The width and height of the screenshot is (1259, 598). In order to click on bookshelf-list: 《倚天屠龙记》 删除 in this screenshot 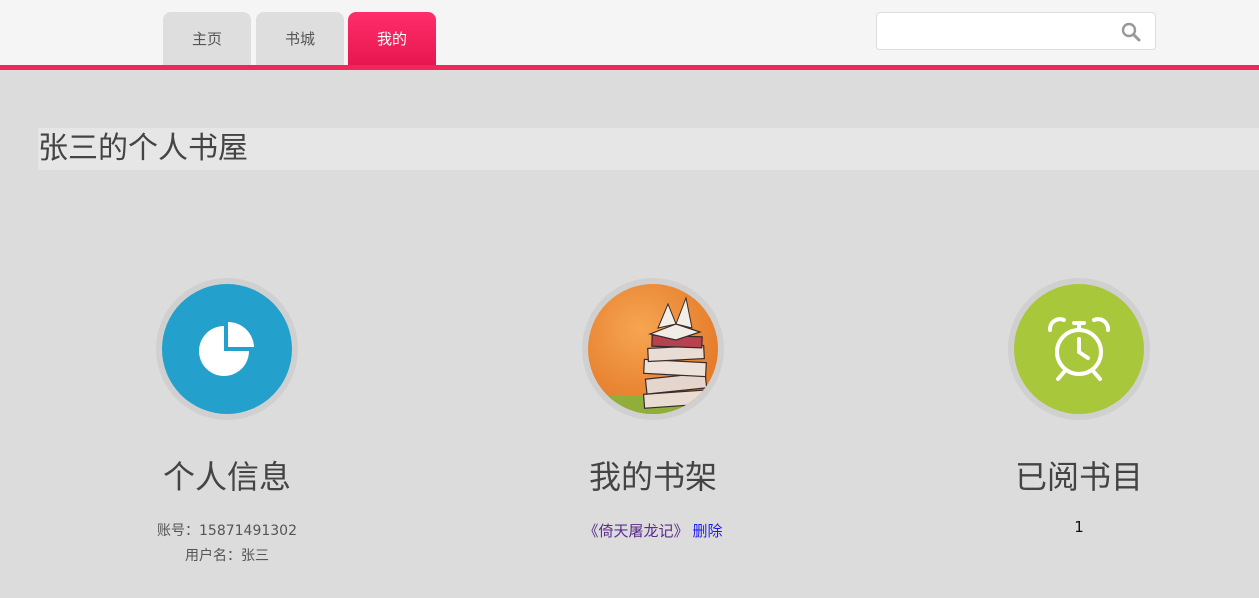, I will do `click(653, 531)`.